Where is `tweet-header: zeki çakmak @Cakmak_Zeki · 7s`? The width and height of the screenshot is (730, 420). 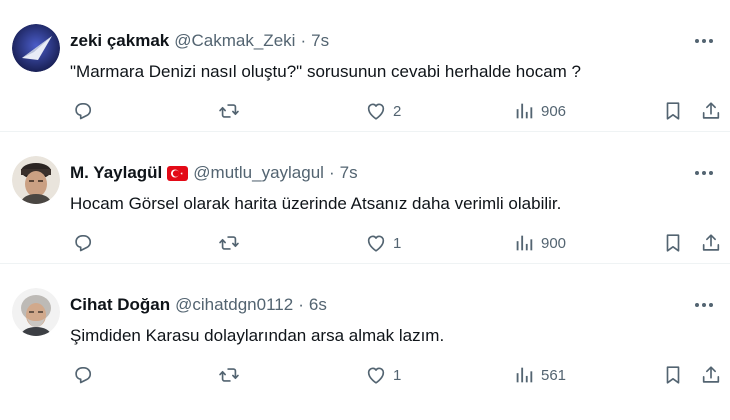 tweet-header: zeki çakmak @Cakmak_Zeki · 7s is located at coordinates (199, 41).